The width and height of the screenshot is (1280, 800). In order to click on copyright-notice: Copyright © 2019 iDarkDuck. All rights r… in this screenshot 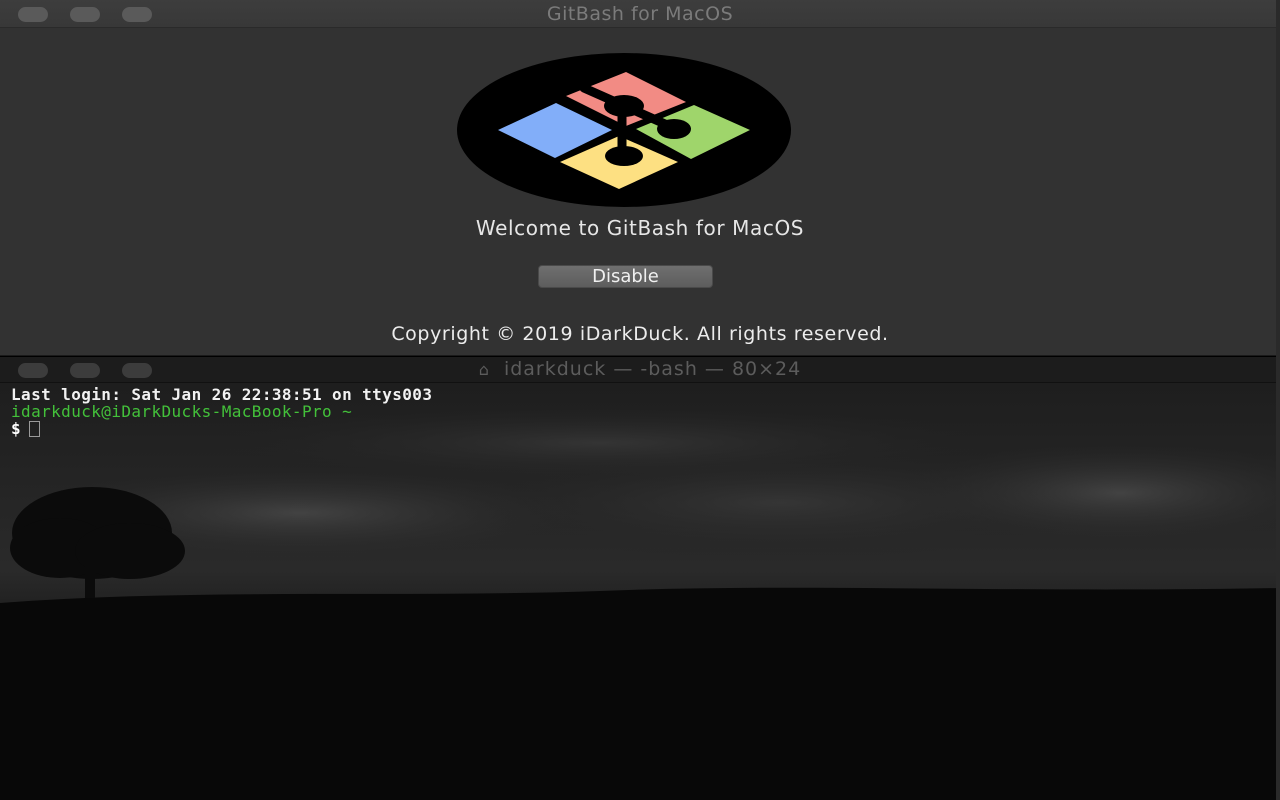, I will do `click(640, 334)`.